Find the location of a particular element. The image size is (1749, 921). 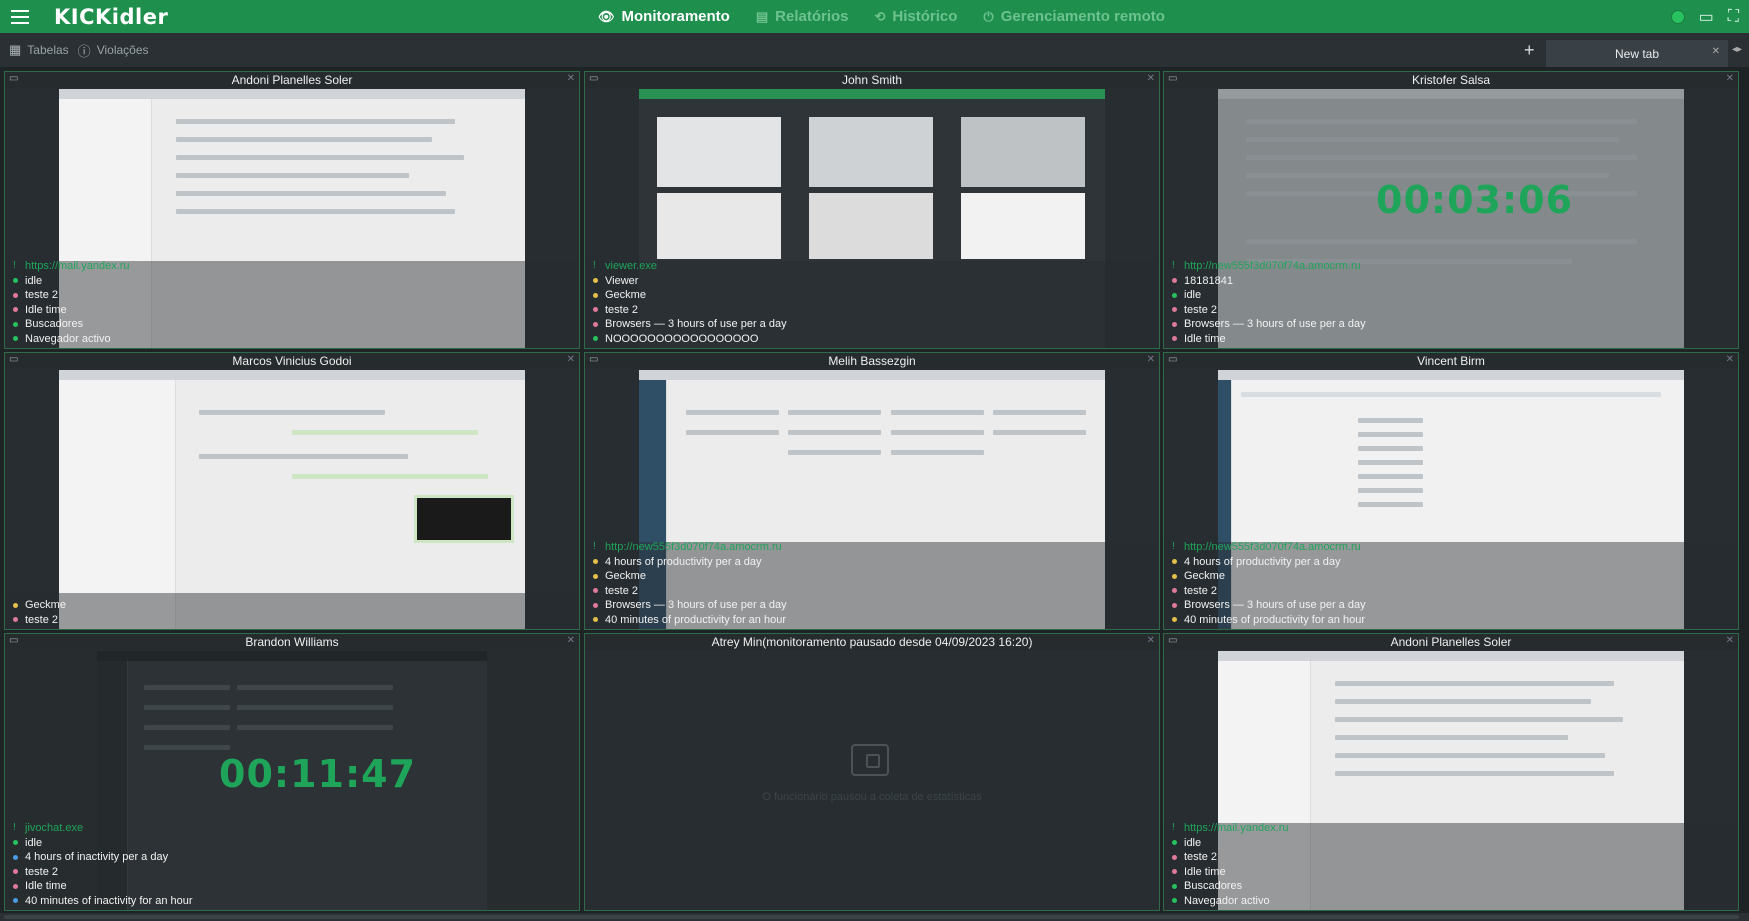

activity-line: Viewer is located at coordinates (622, 280).